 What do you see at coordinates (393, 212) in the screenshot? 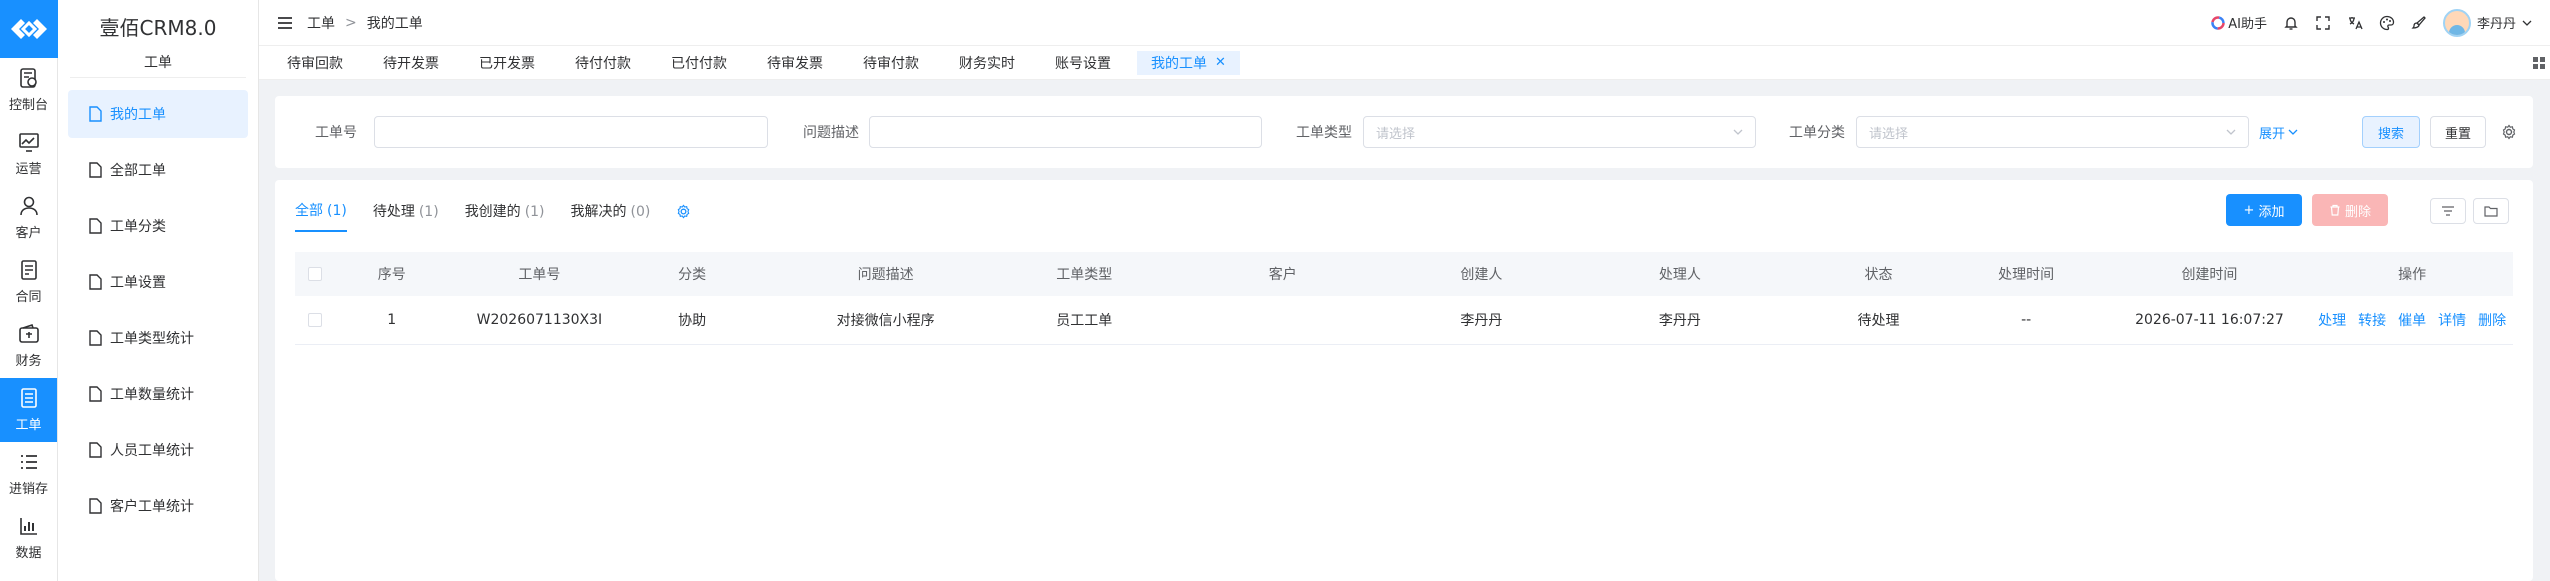
I see `status-tab-label: 待处理` at bounding box center [393, 212].